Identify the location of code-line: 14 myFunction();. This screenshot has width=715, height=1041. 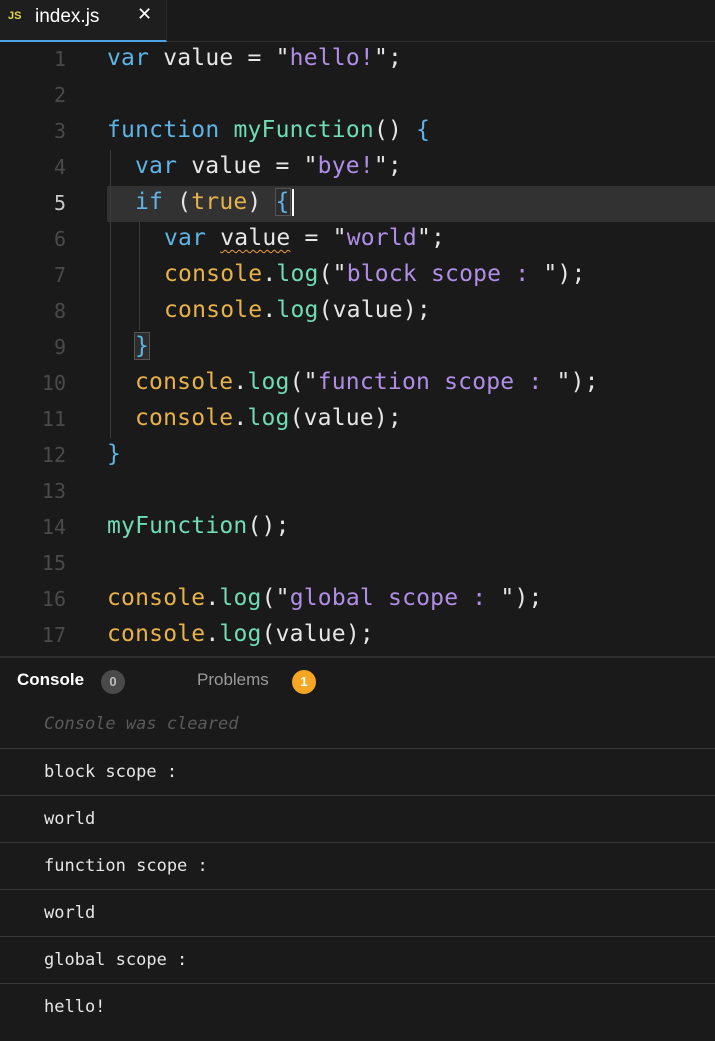
(357, 528).